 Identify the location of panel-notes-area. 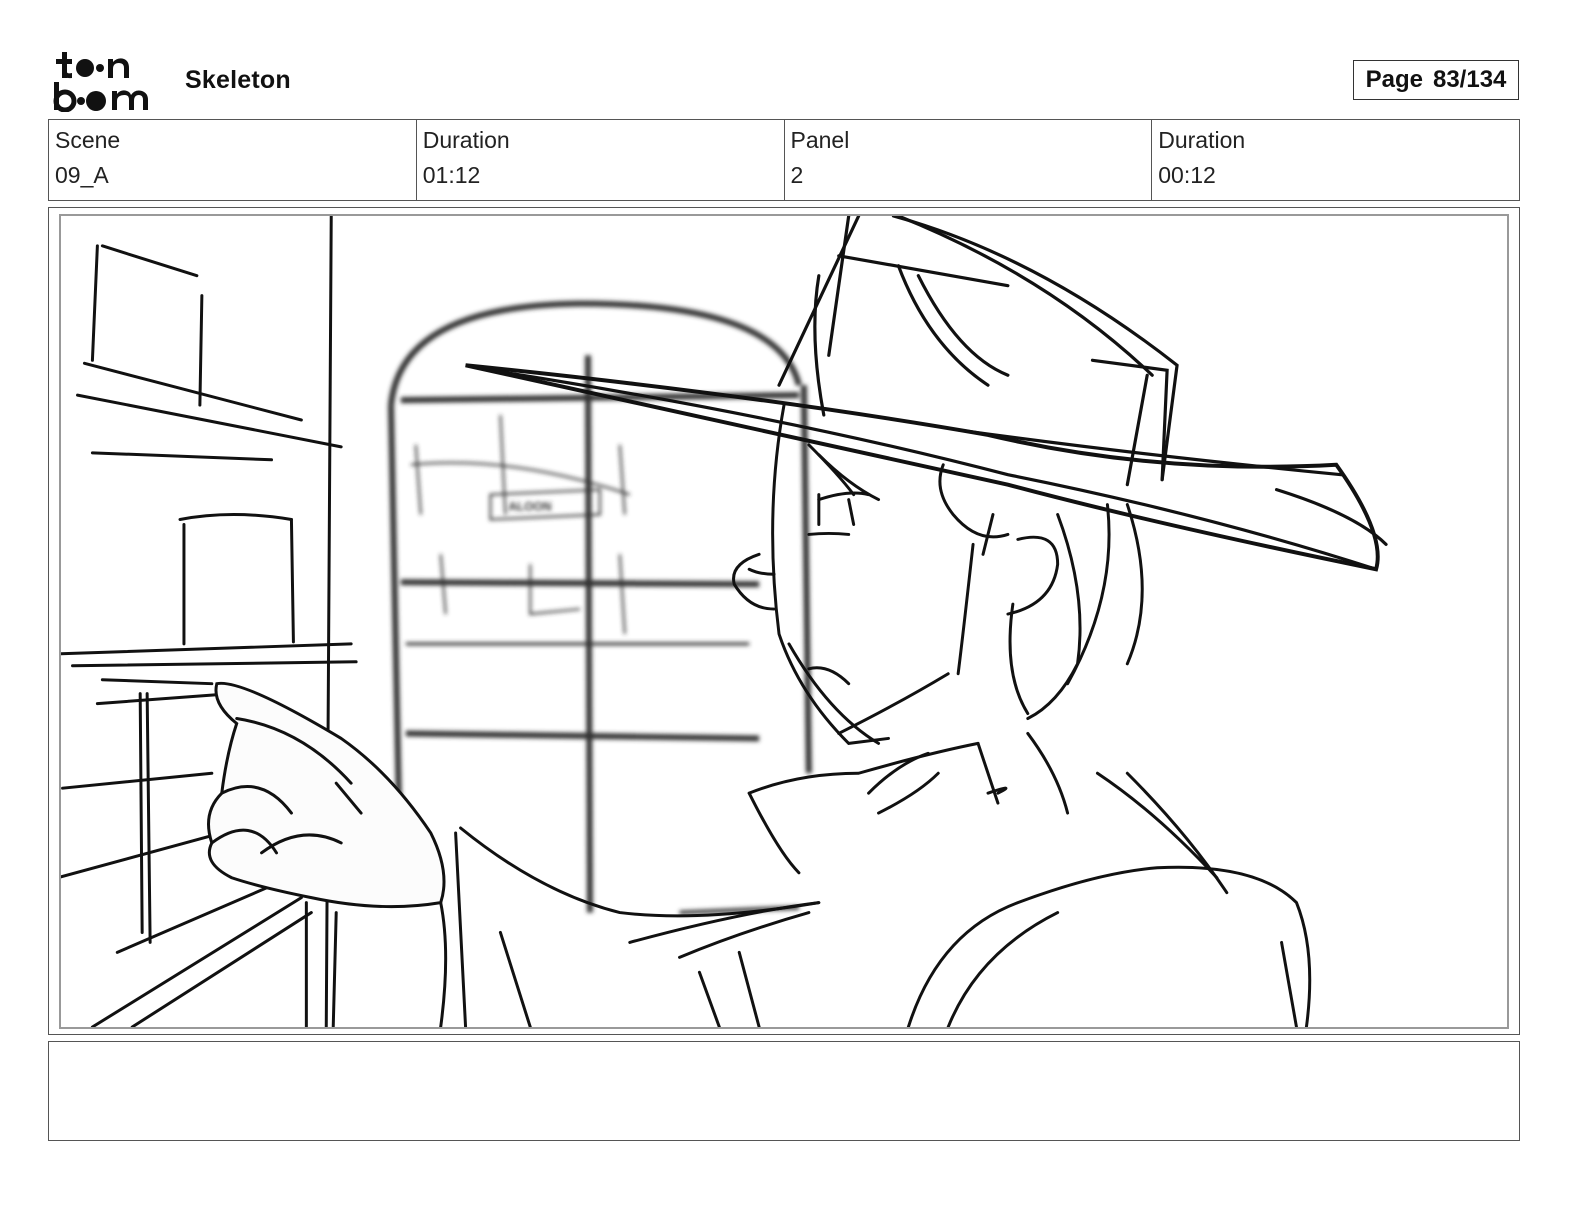
(784, 1091).